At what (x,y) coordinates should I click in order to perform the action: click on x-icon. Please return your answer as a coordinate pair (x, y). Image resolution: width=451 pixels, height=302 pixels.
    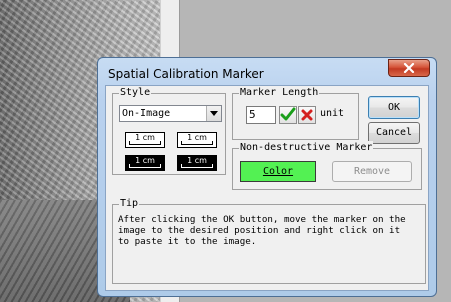
    Looking at the image, I should click on (307, 115).